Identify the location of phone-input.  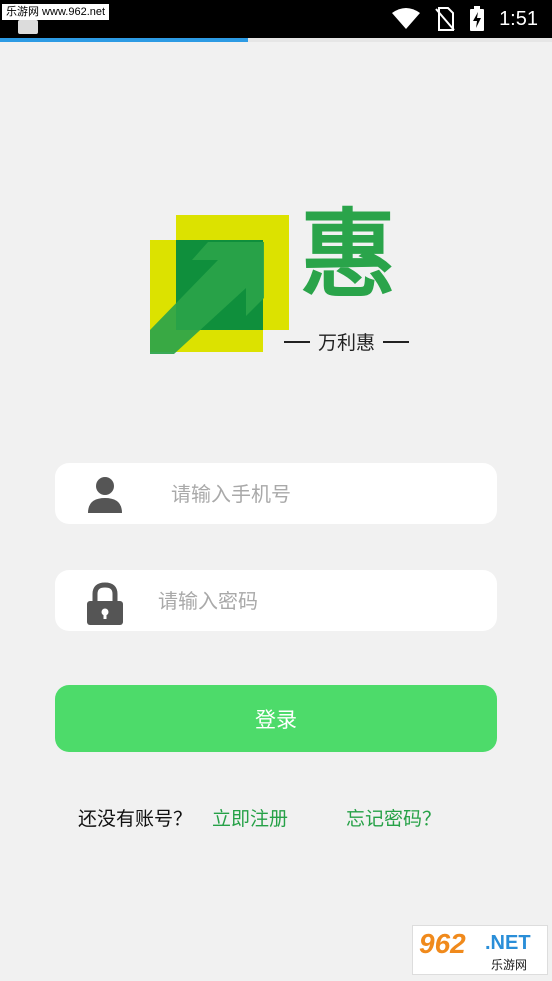
(321, 493).